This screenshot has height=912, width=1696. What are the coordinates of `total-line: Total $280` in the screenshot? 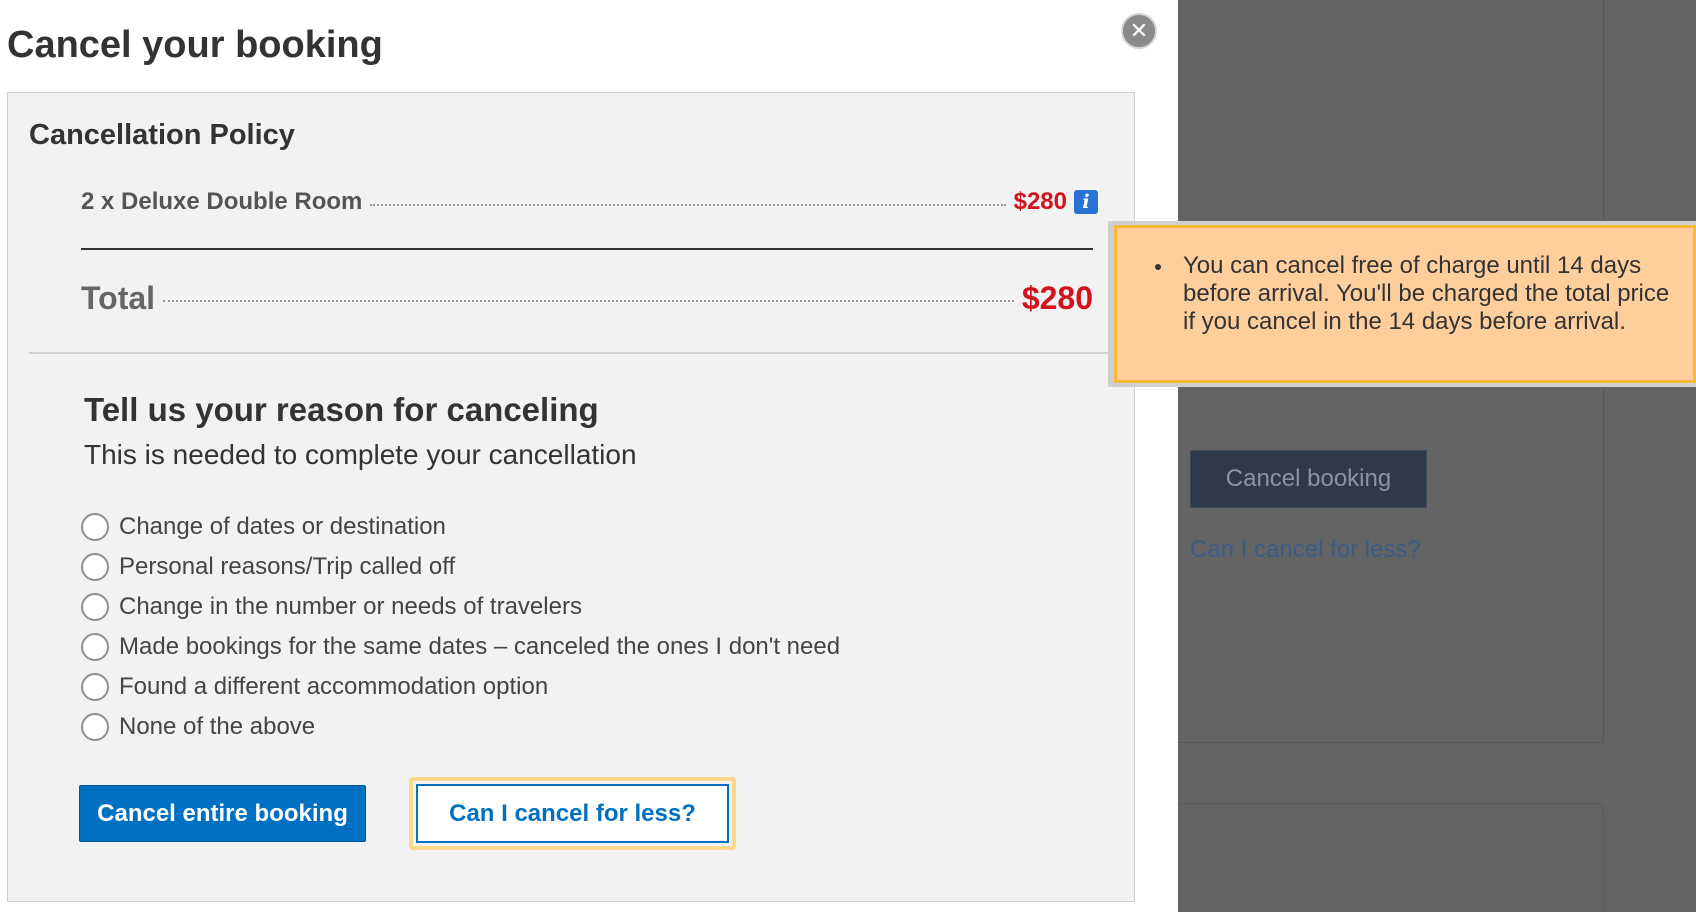 It's located at (587, 298).